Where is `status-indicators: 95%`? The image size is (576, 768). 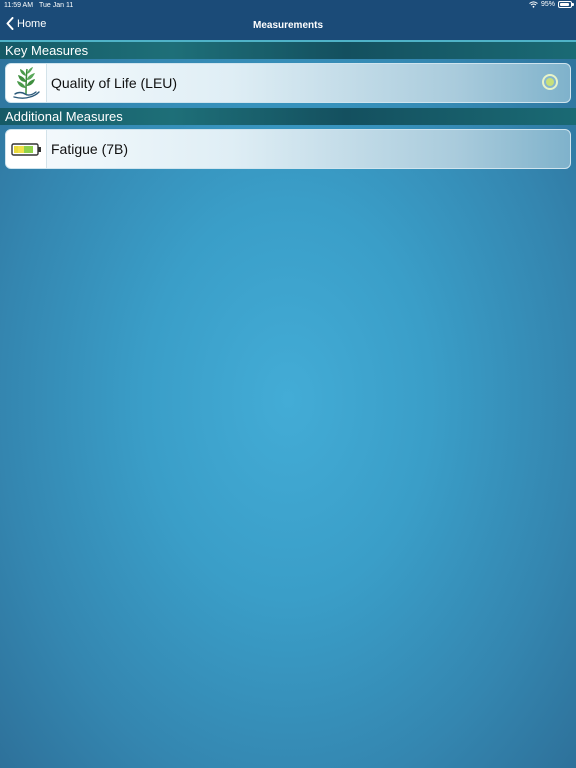 status-indicators: 95% is located at coordinates (551, 4).